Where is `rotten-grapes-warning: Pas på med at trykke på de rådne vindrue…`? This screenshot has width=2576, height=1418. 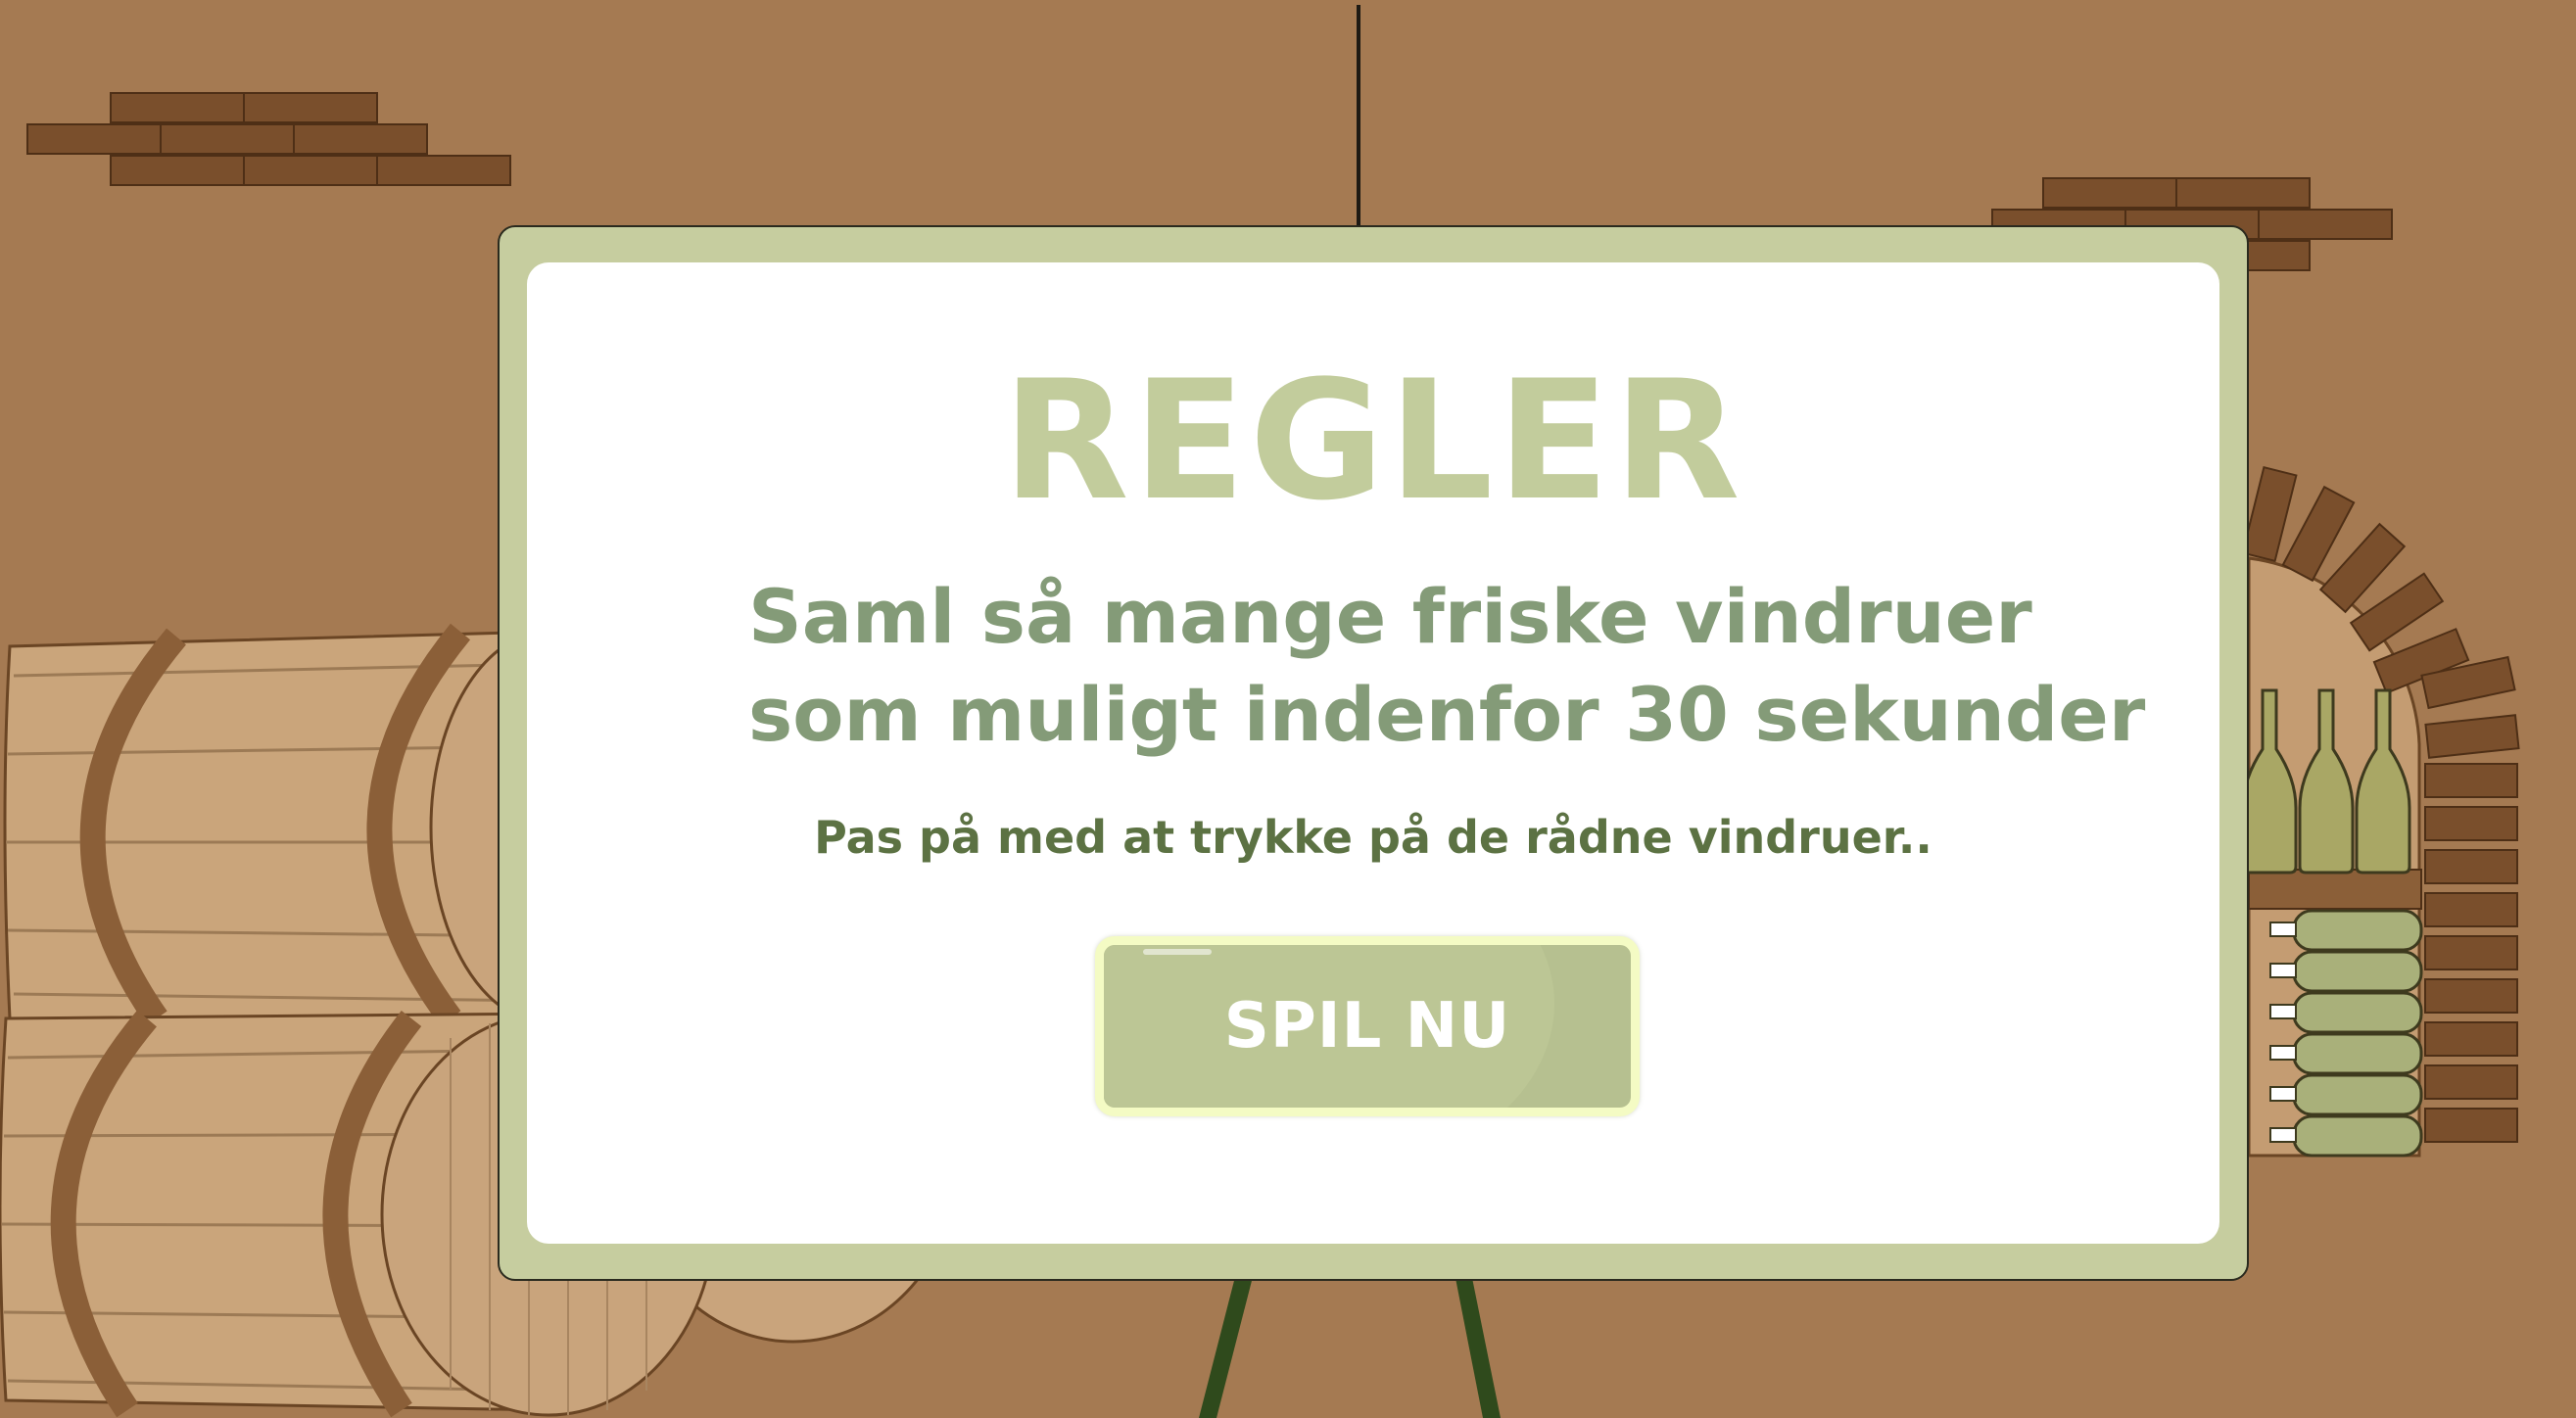 rotten-grapes-warning: Pas på med at trykke på de rådne vindrue… is located at coordinates (1373, 837).